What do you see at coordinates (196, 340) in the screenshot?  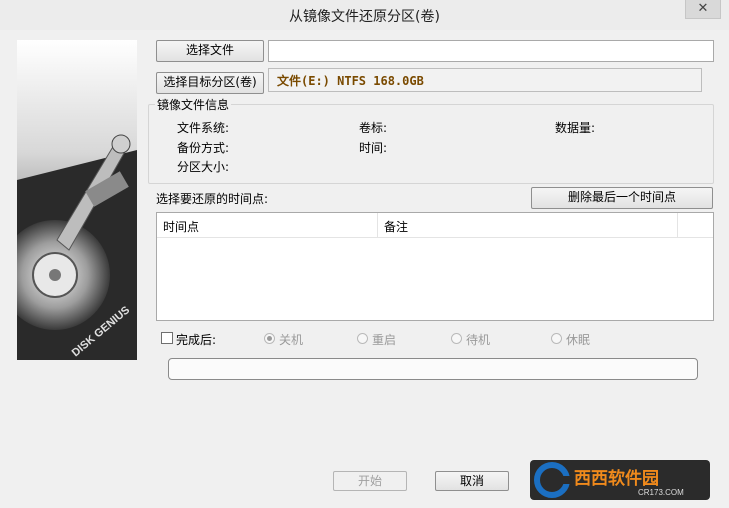 I see `after-completion-label: 完成后:` at bounding box center [196, 340].